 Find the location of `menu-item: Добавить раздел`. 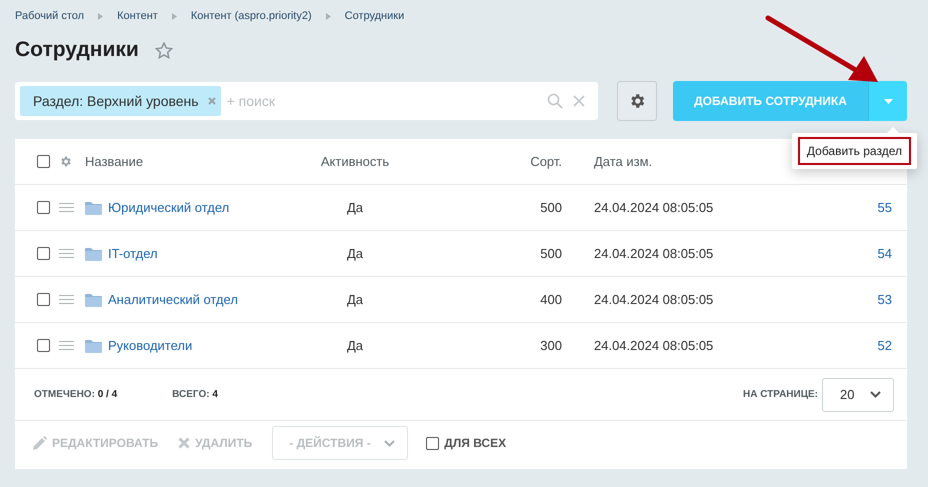

menu-item: Добавить раздел is located at coordinates (854, 151).